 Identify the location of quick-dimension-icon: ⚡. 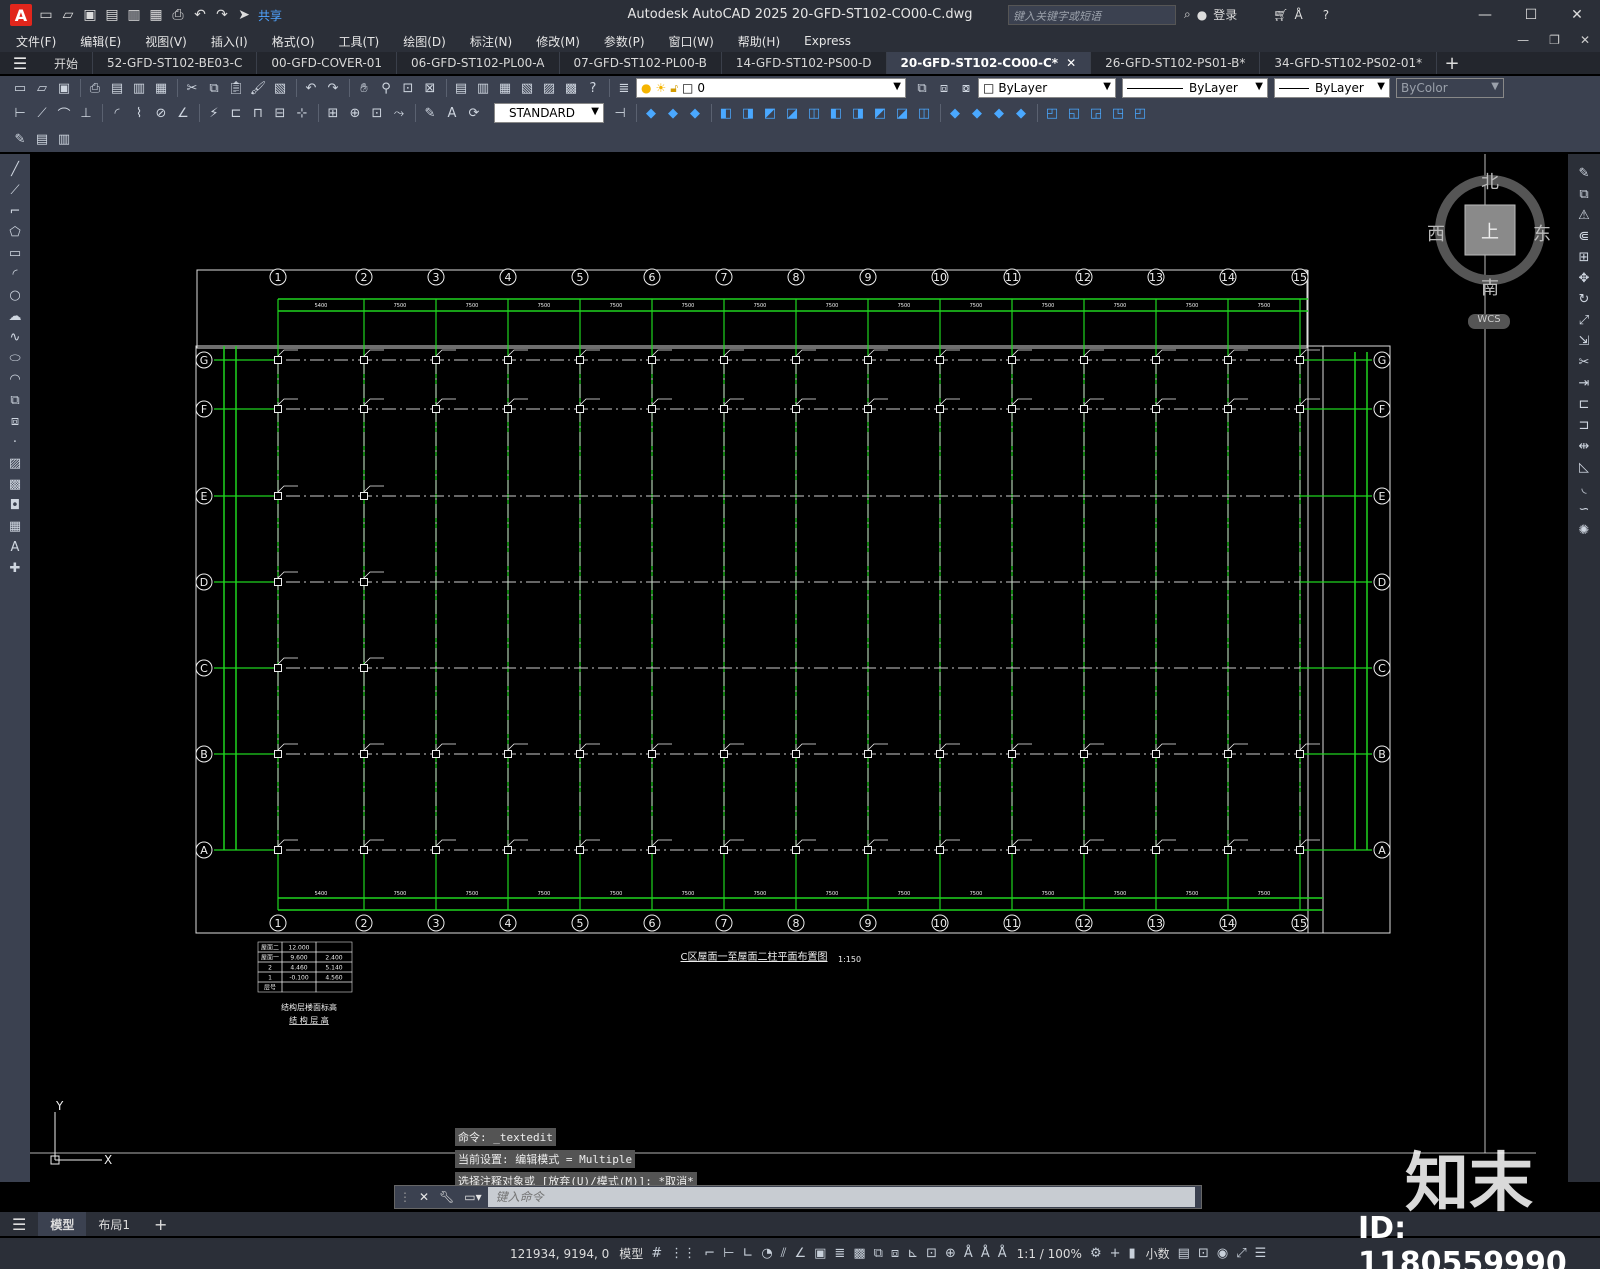
(214, 113).